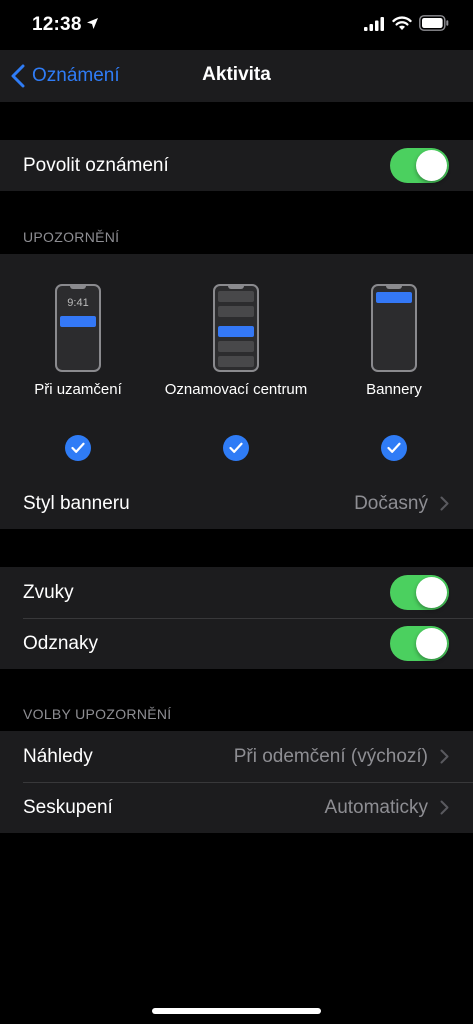 This screenshot has height=1024, width=473. I want to click on previews-label: Náhledy, so click(58, 756).